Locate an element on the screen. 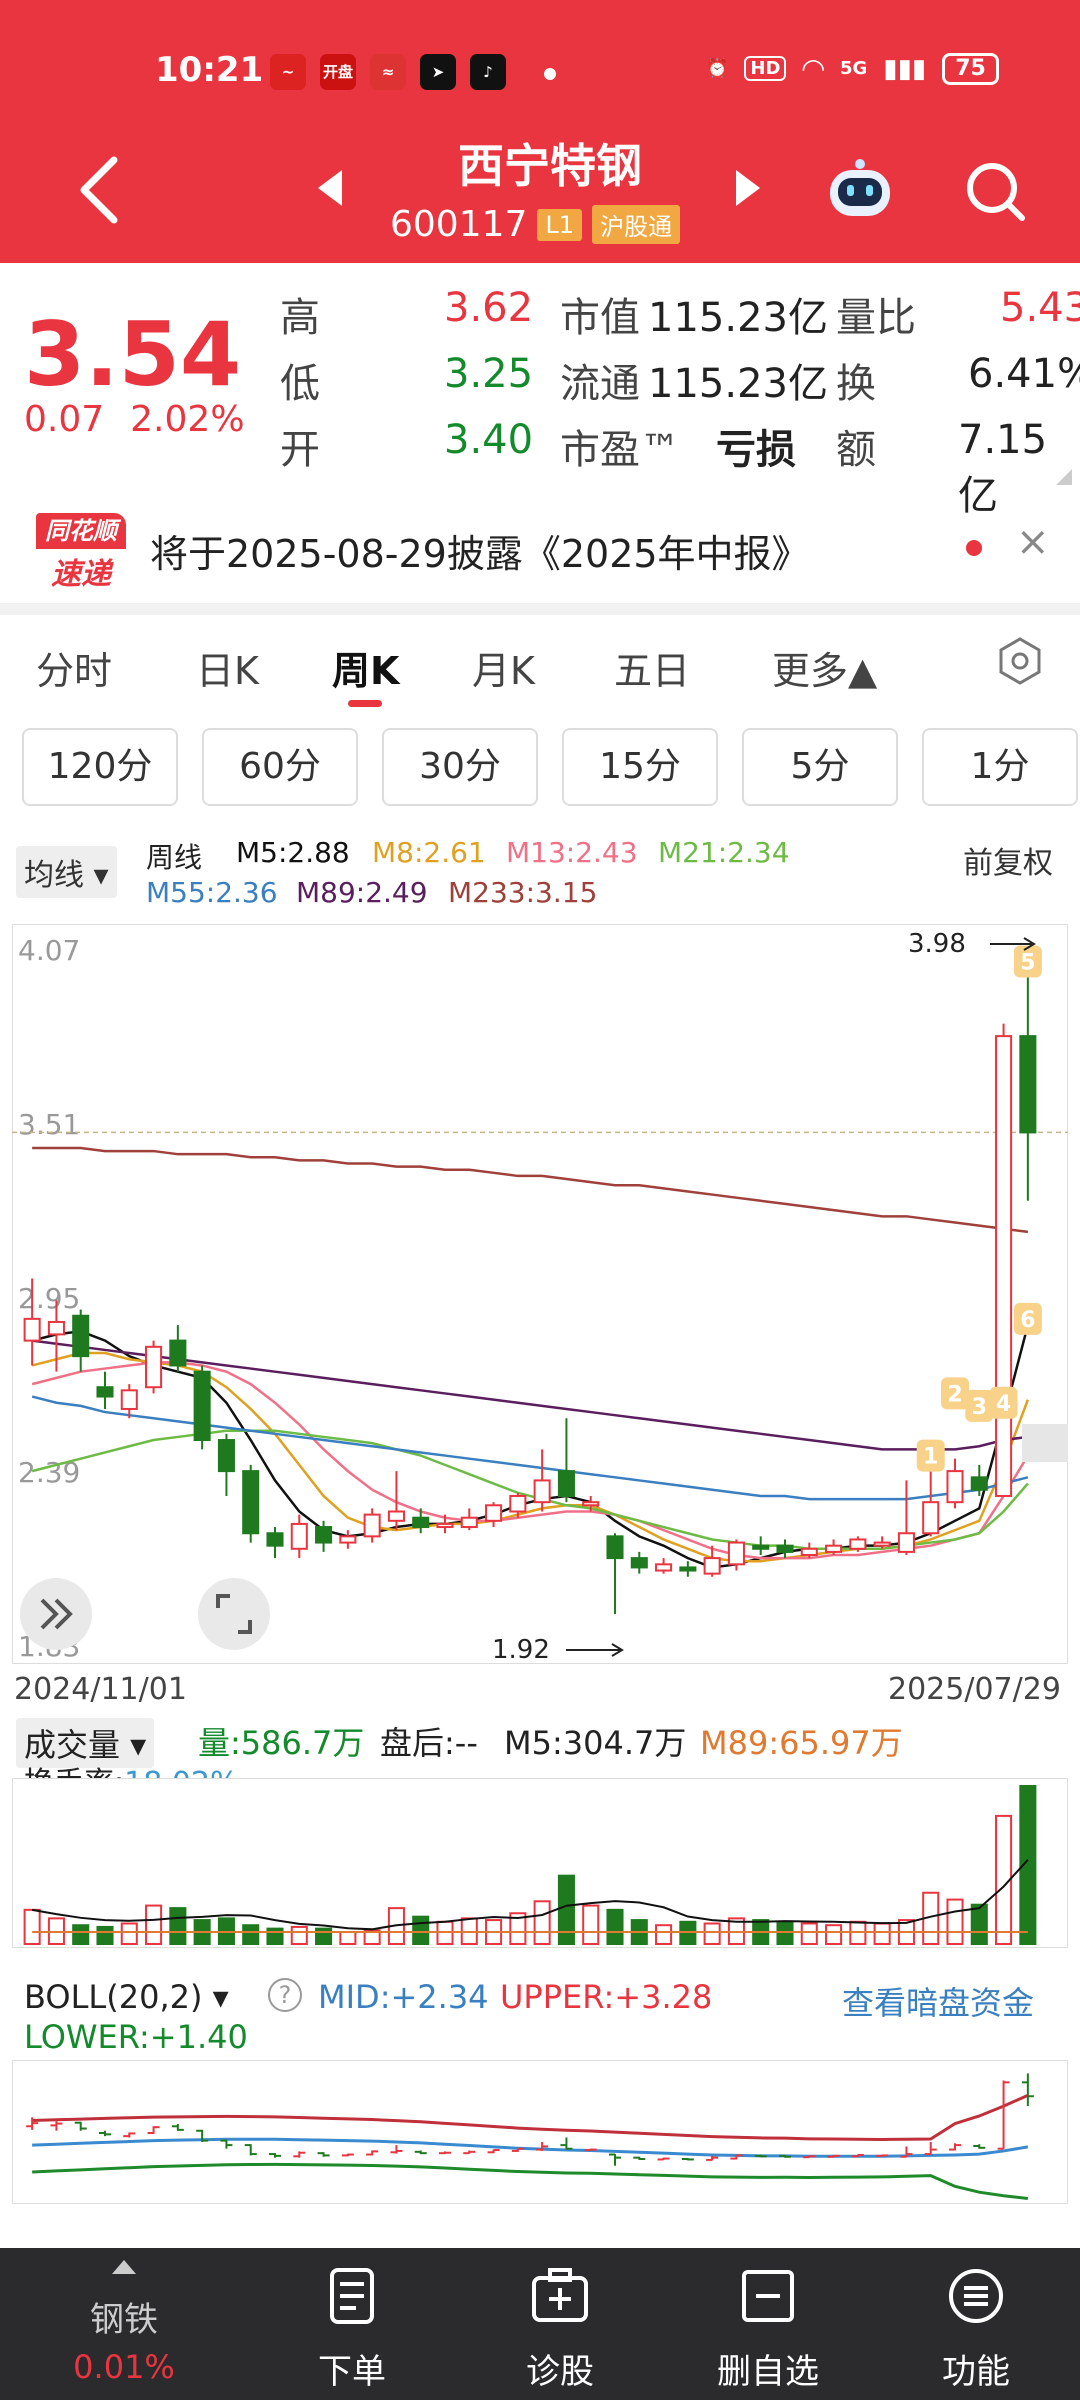 This screenshot has height=2400, width=1080. hd-icon: HD is located at coordinates (765, 68).